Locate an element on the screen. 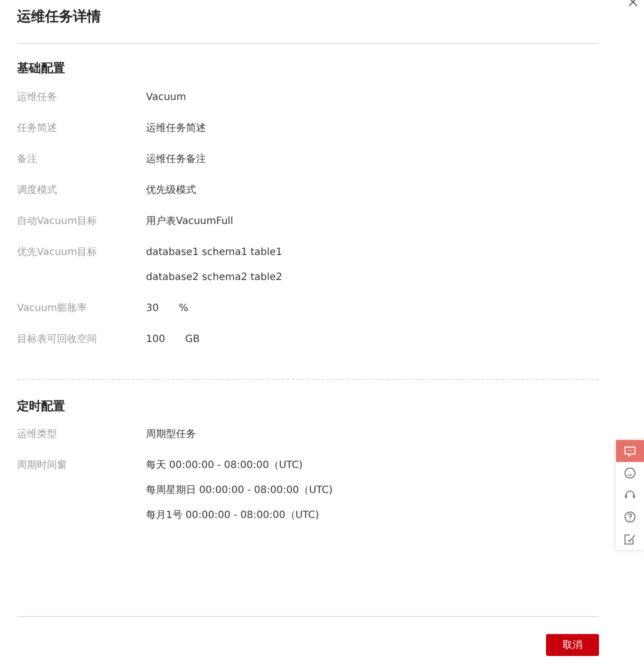 The image size is (644, 672). field-value: 每月1号 00:00:00 - 08:00:00（UTC) is located at coordinates (233, 516).